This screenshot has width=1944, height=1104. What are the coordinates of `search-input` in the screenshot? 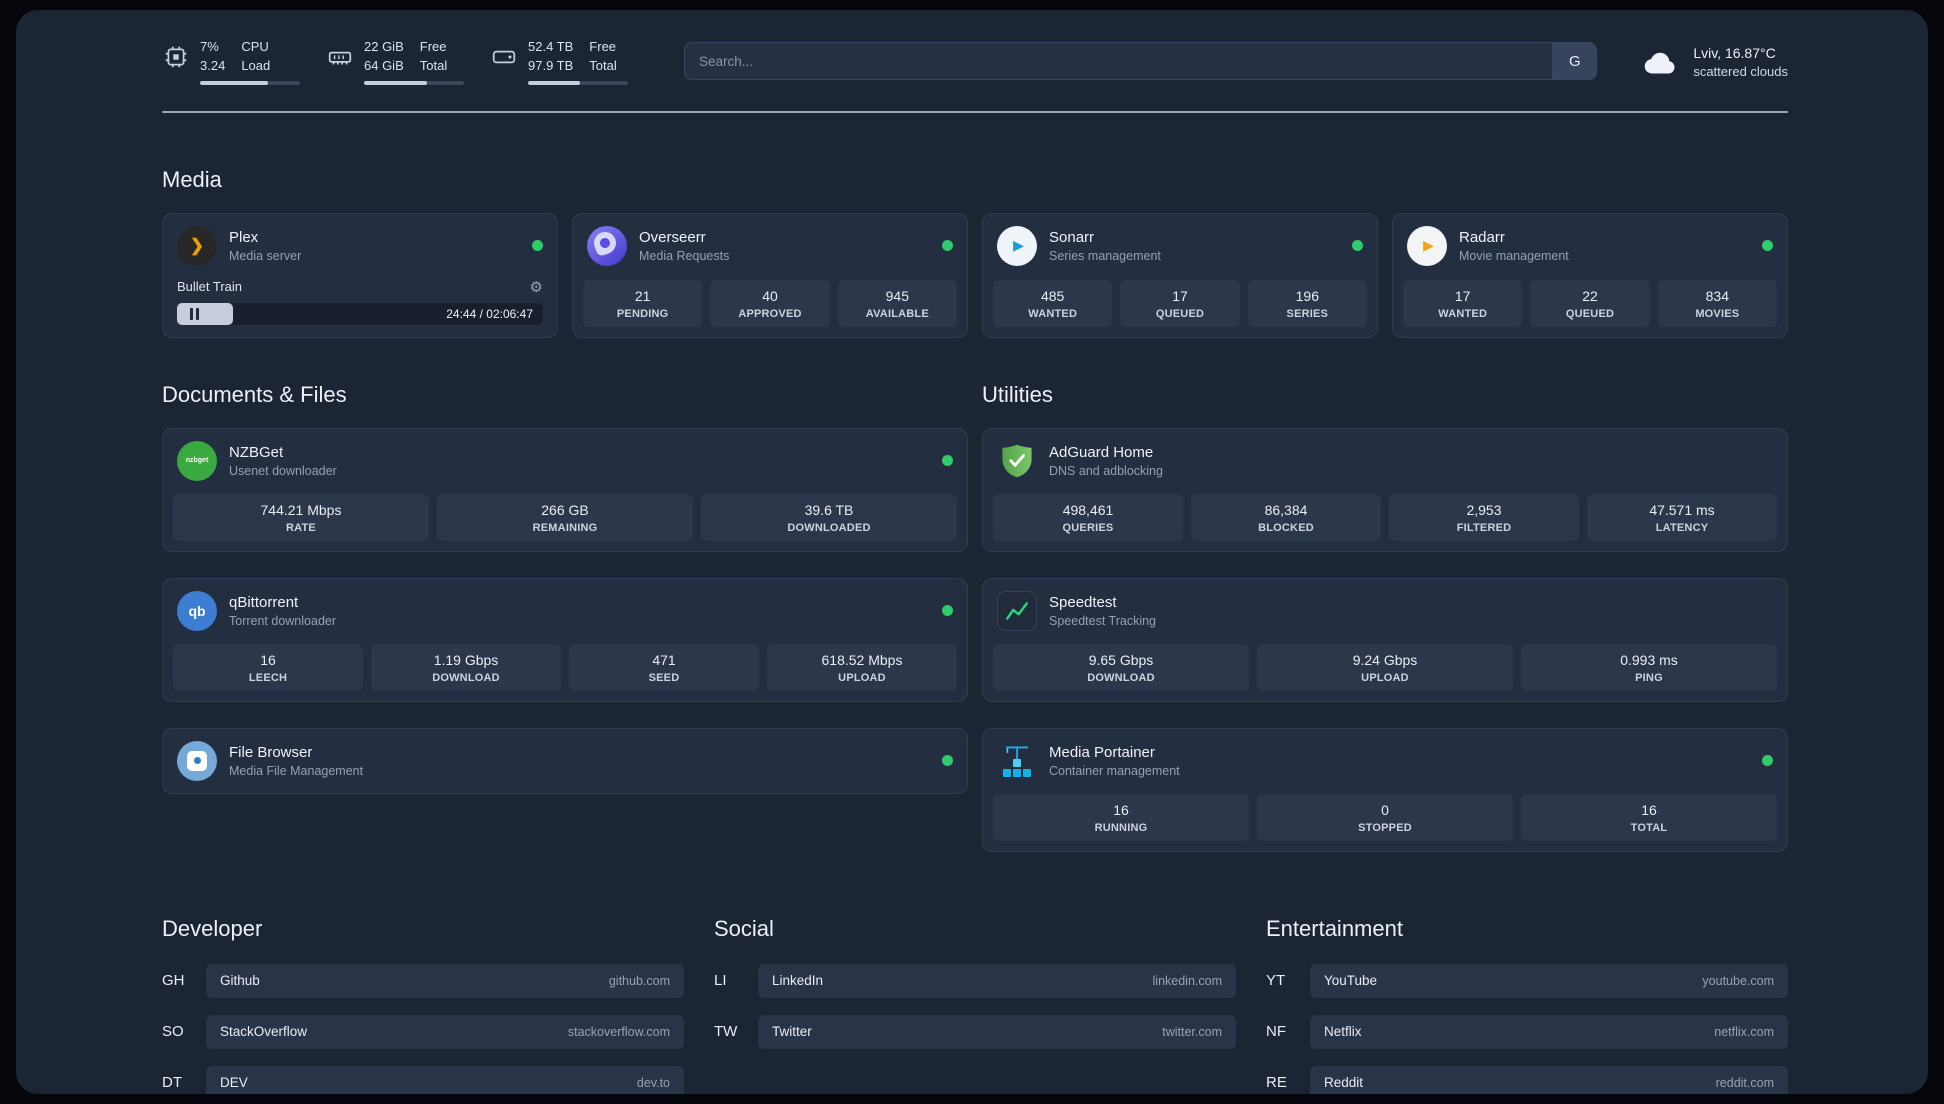 It's located at (1119, 61).